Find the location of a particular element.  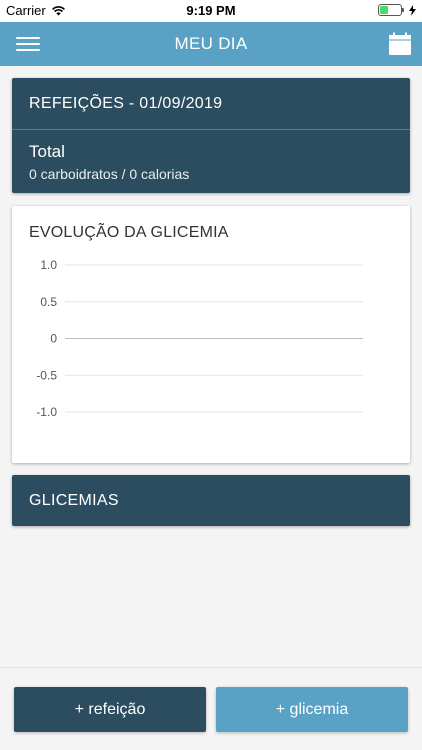

total-values: 0 carboidratos / 0 calorias is located at coordinates (109, 174).